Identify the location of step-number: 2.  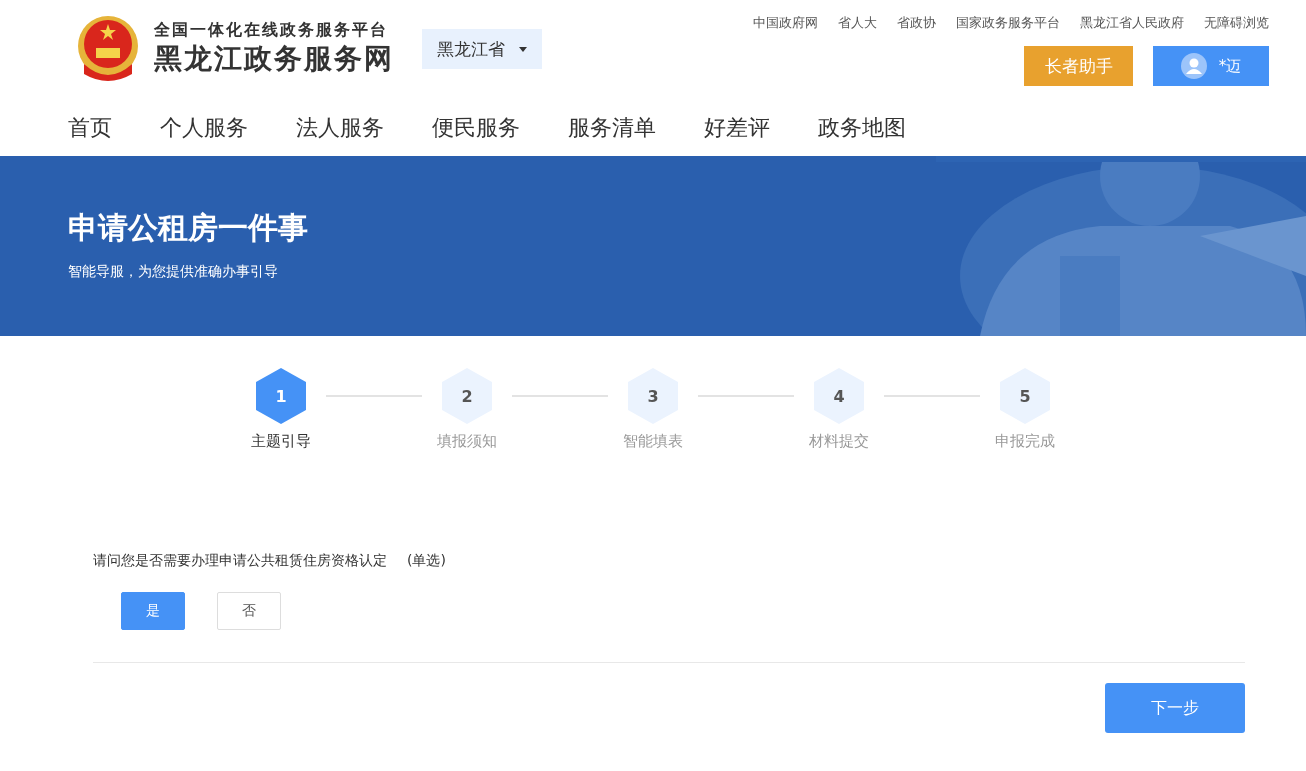
(467, 396).